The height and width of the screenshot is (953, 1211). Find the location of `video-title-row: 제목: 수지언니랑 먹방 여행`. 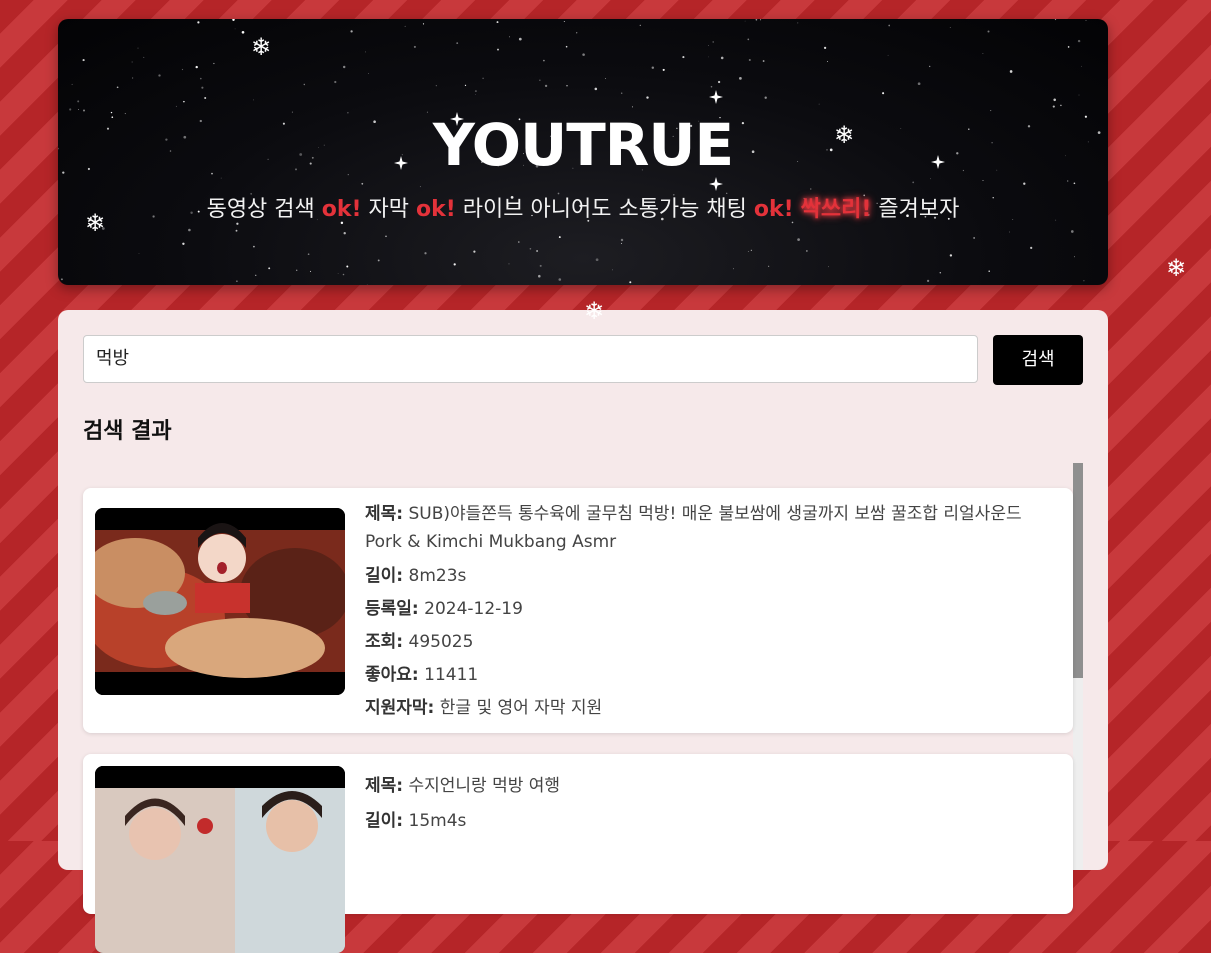

video-title-row: 제목: 수지언니랑 먹방 여행 is located at coordinates (708, 786).